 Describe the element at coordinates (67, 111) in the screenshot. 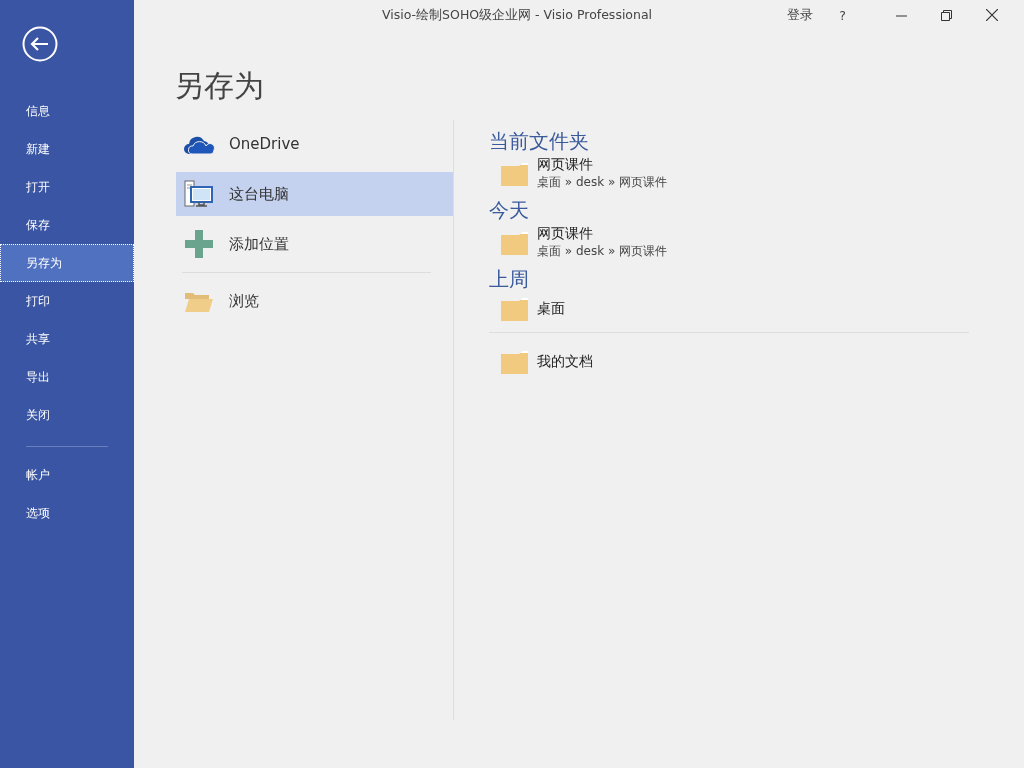

I see `nav-item: 信息` at that location.